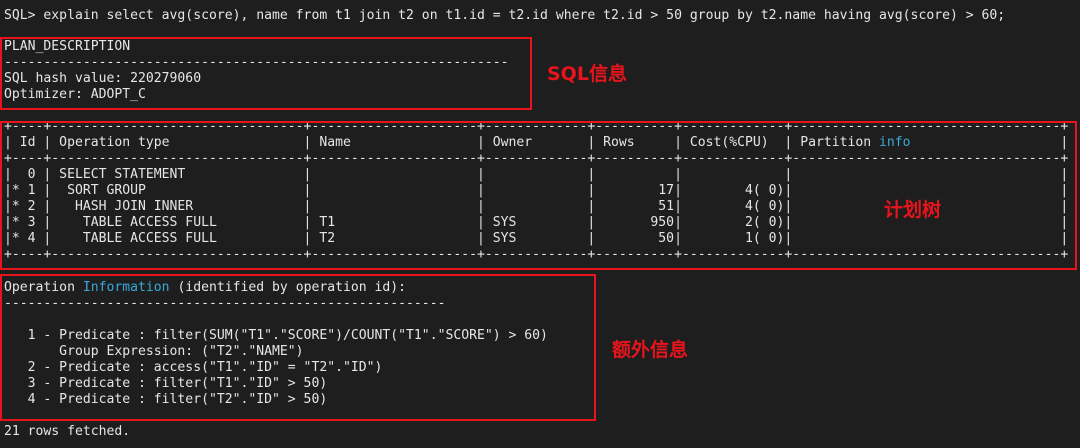  I want to click on sql-info-annotation: SQL信息, so click(587, 74).